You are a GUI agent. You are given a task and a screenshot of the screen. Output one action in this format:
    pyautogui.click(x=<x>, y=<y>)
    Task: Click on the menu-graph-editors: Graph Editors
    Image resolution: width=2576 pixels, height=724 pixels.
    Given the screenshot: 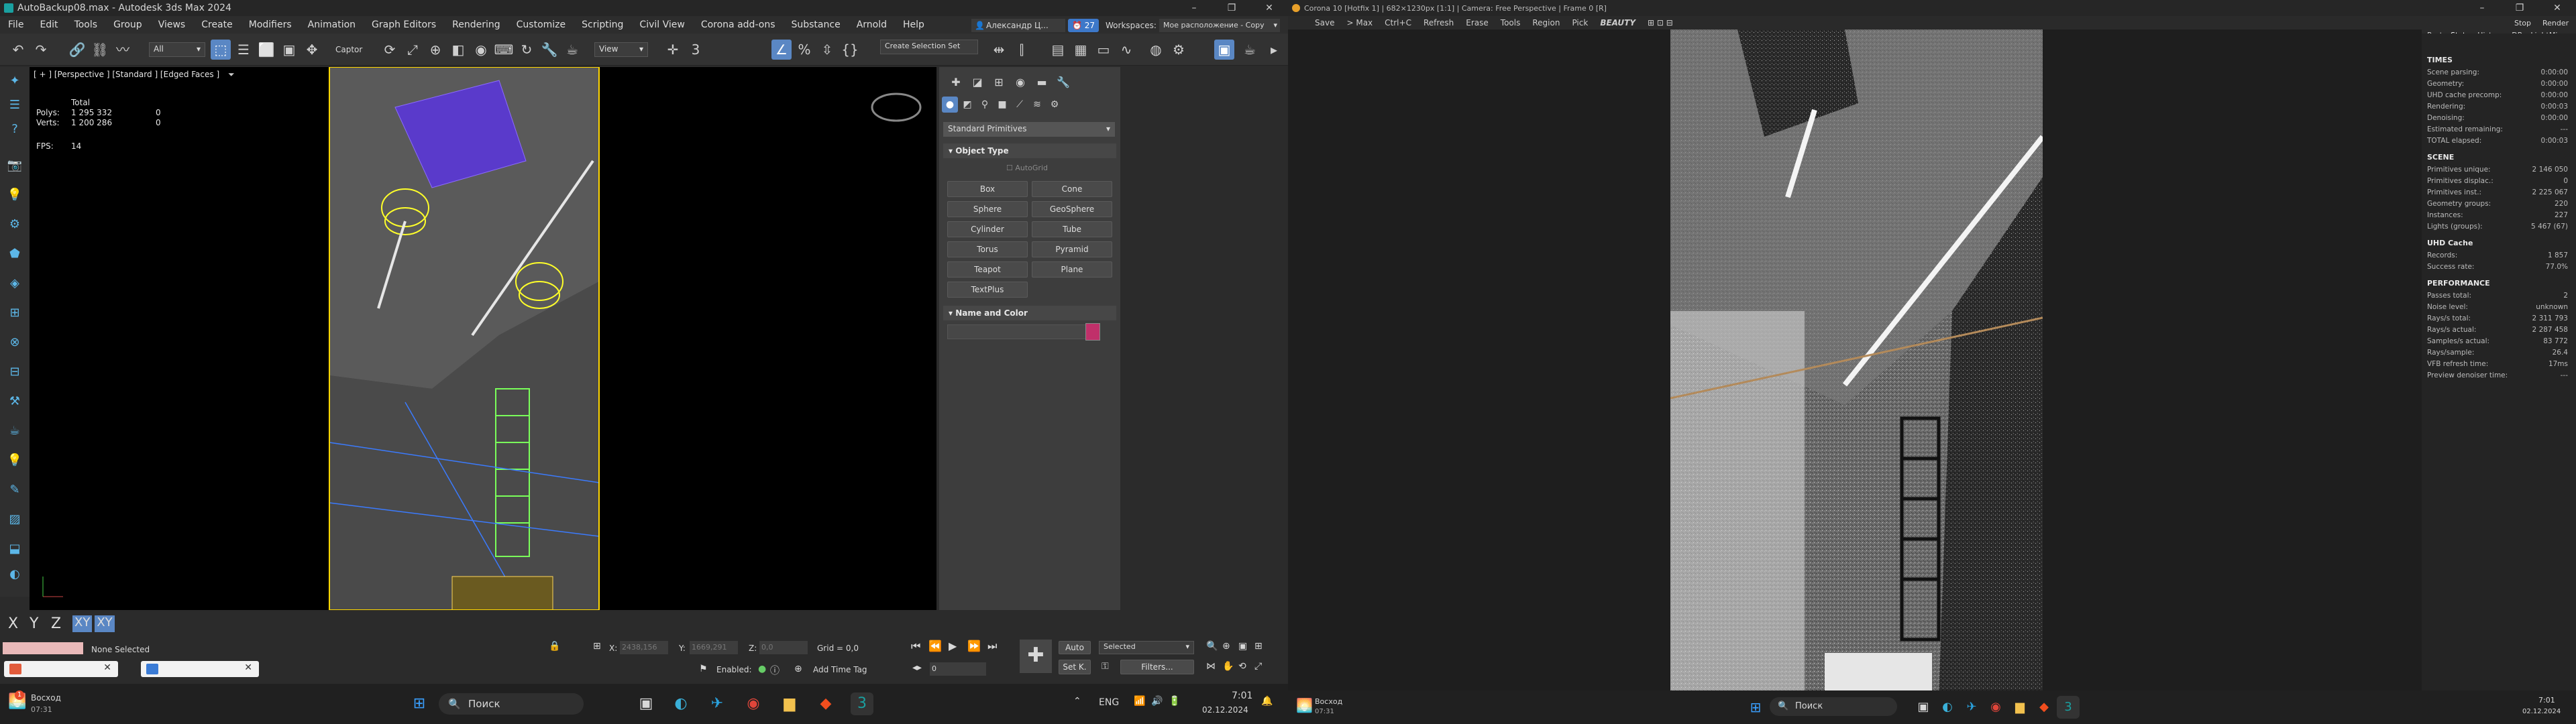 What is the action you would take?
    pyautogui.click(x=404, y=24)
    